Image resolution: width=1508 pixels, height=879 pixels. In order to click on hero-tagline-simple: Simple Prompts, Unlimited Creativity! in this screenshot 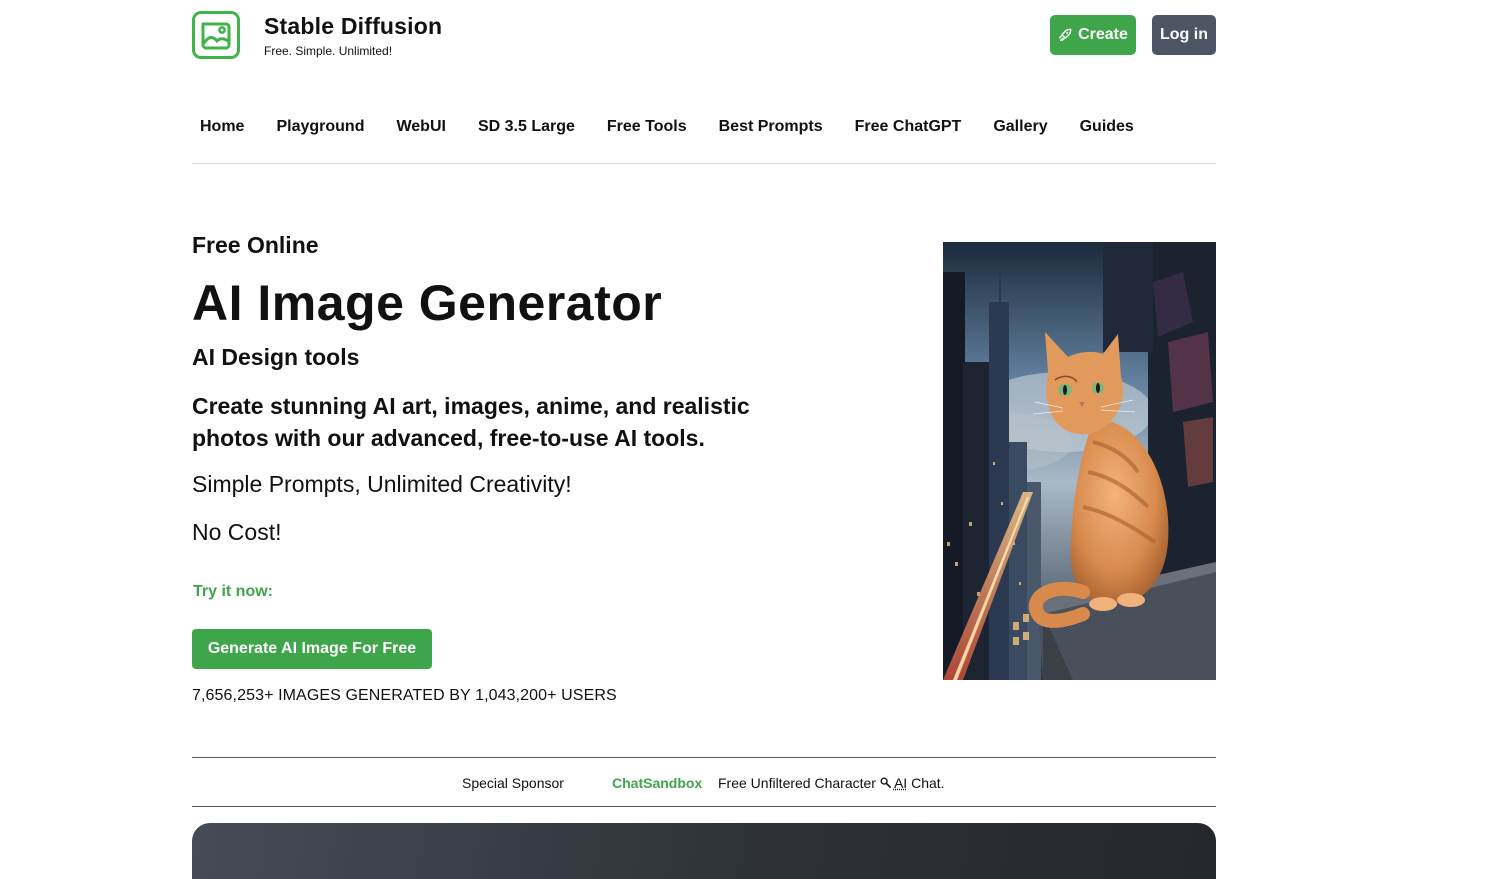, I will do `click(382, 484)`.